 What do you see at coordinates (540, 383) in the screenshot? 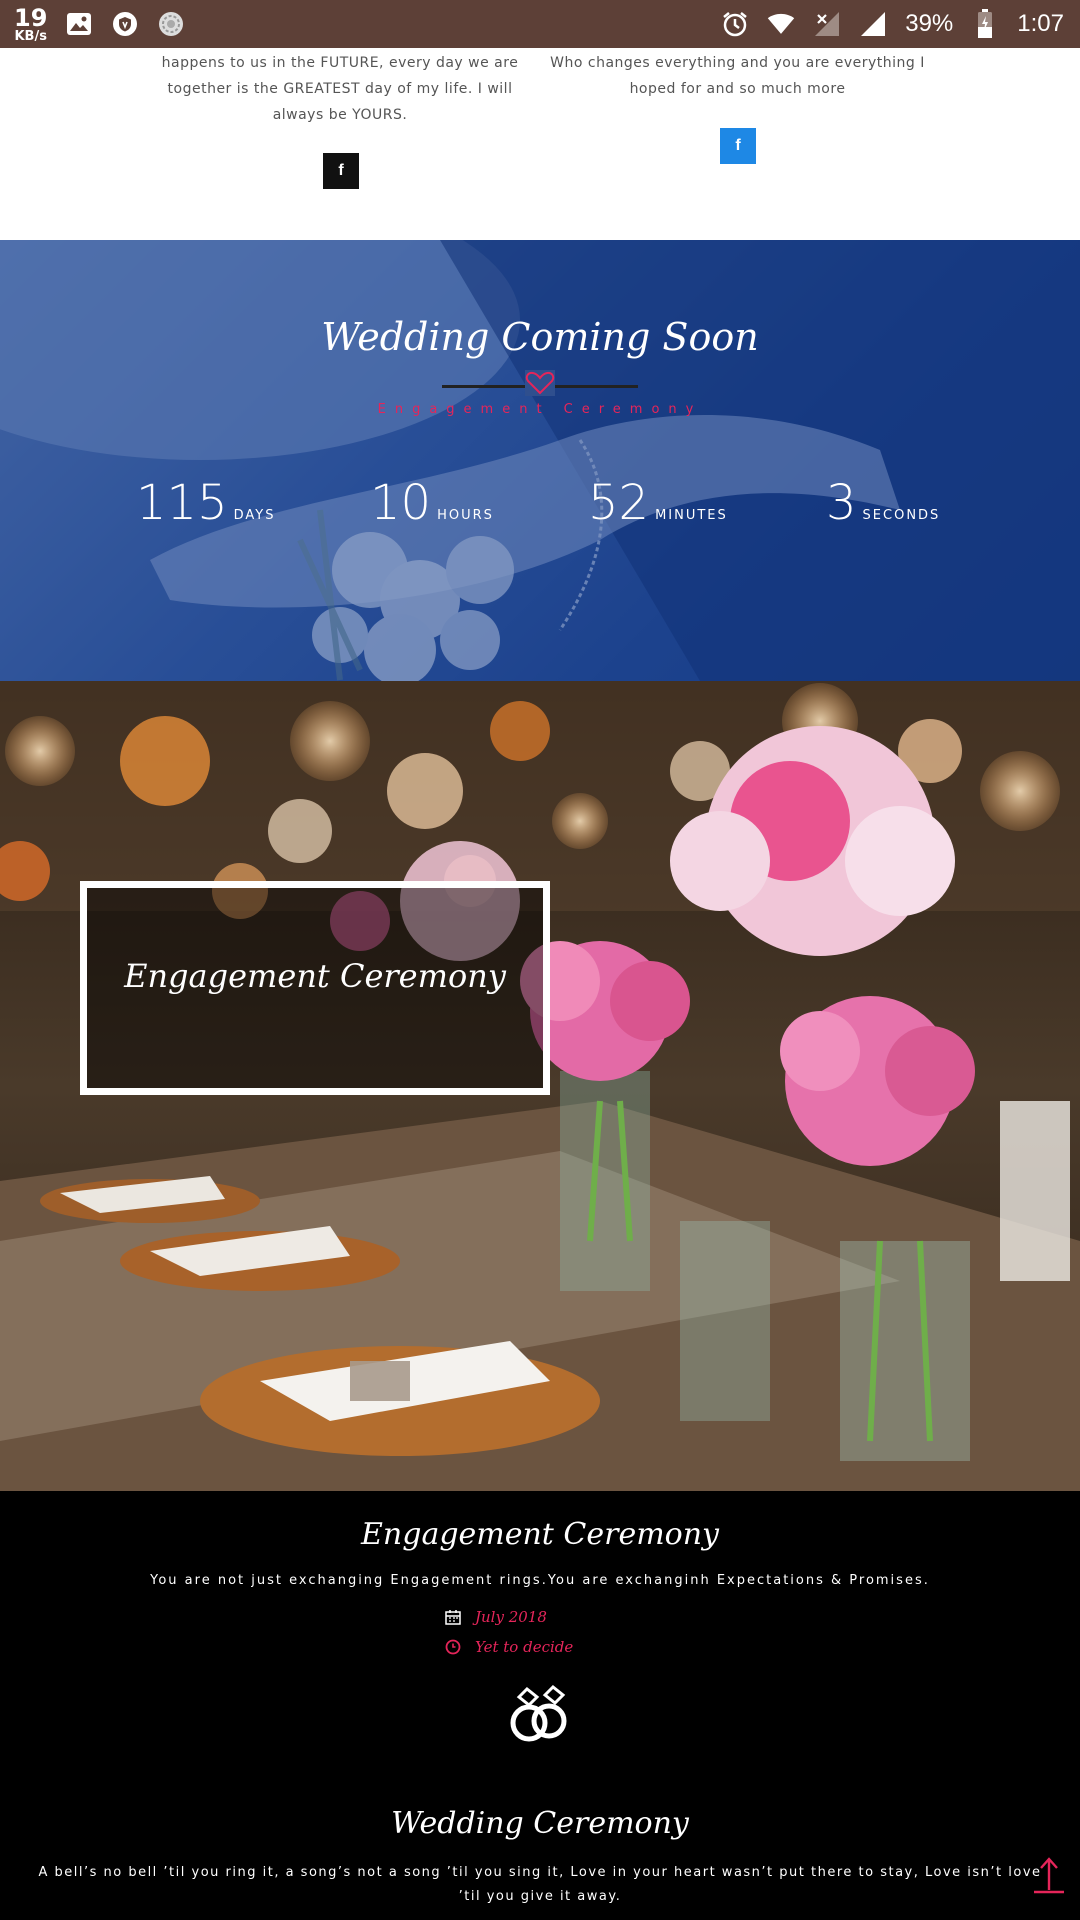
I see `heart-icon` at bounding box center [540, 383].